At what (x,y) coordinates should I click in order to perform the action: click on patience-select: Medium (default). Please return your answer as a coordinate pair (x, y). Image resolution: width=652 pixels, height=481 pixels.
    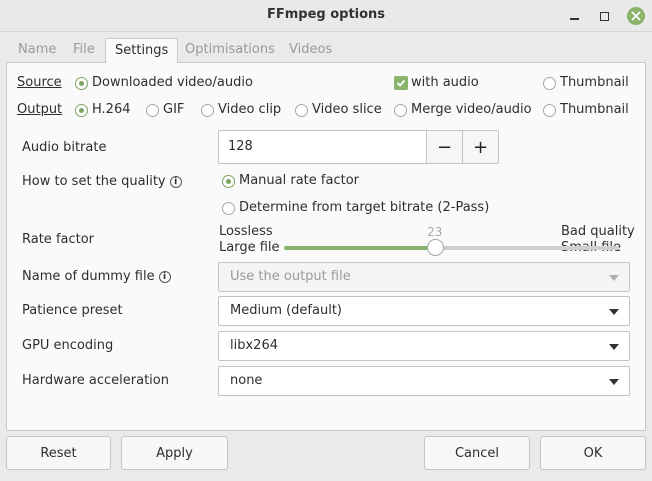
    Looking at the image, I should click on (424, 311).